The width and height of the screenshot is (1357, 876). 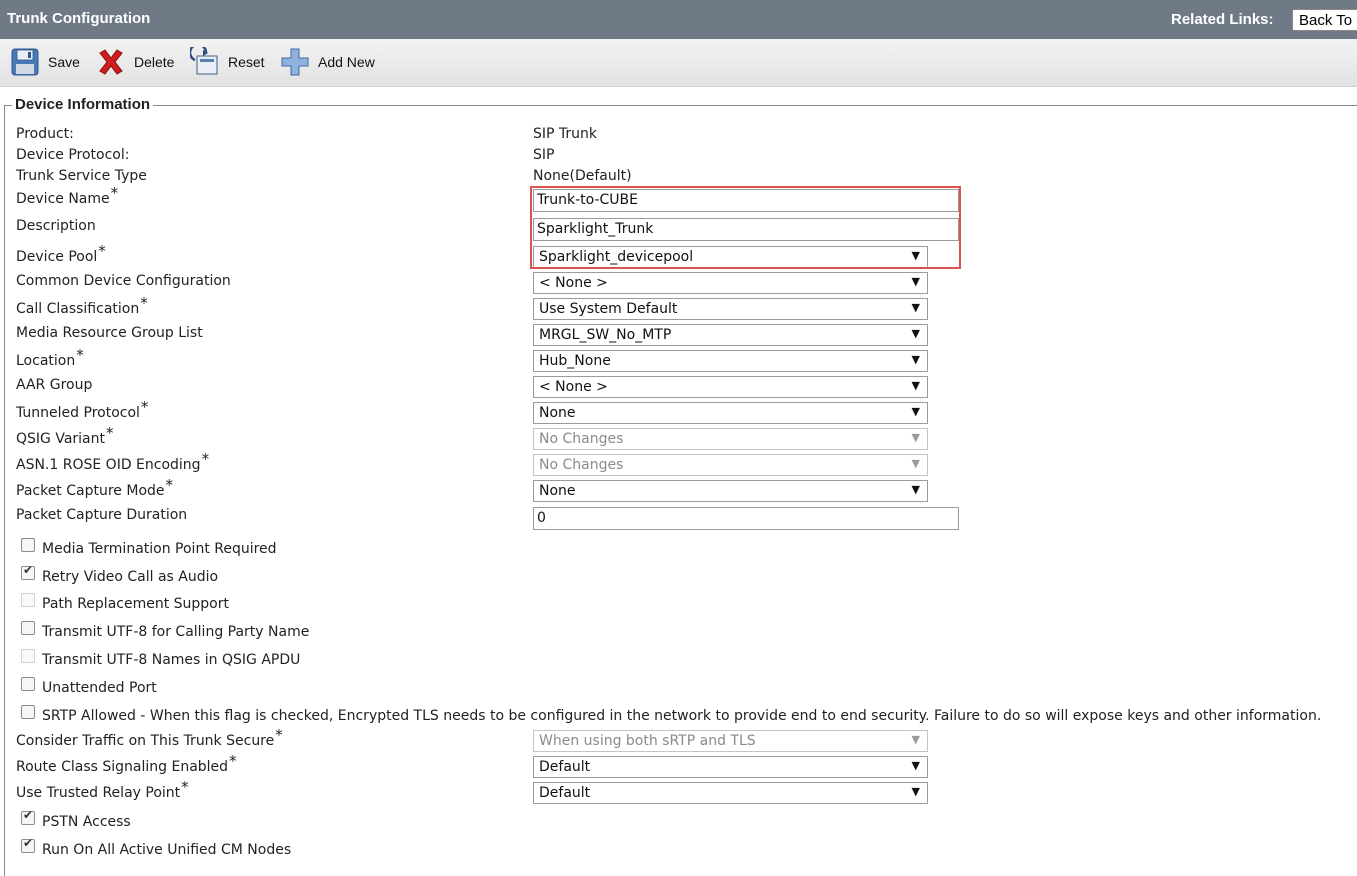 I want to click on trunk-service-type-value: None(Default), so click(x=582, y=176).